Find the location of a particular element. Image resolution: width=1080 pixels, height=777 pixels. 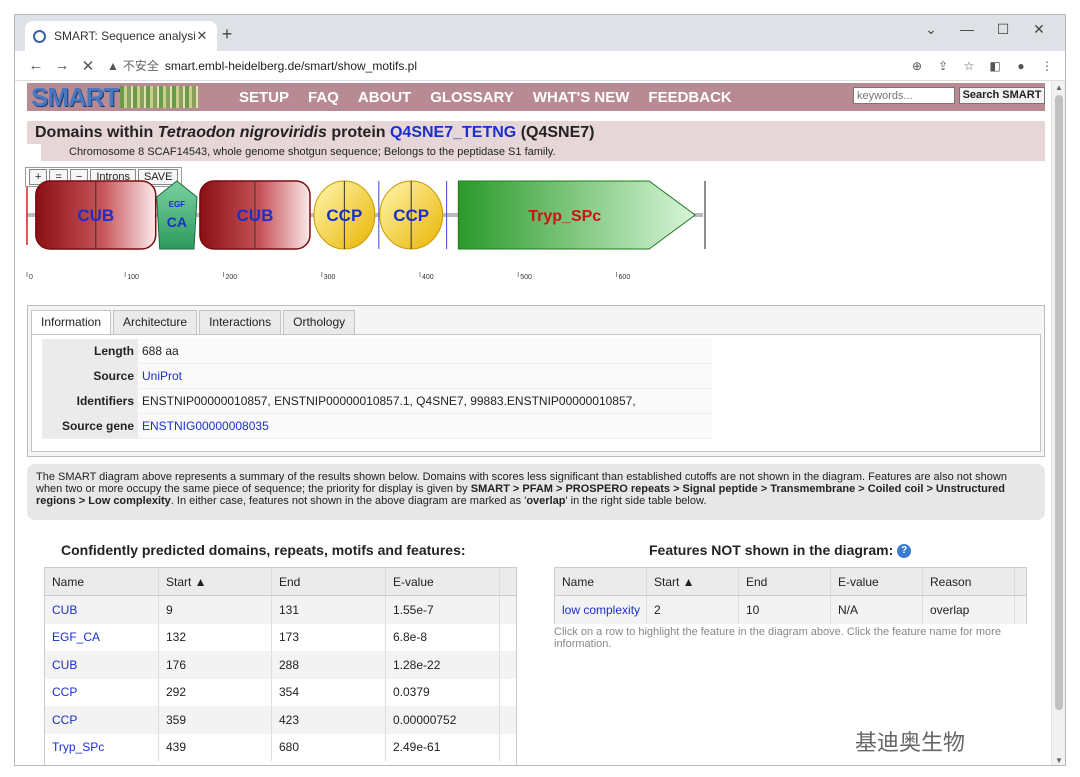

notshown-heading-text: Features NOT shown in the diagram: is located at coordinates (771, 550).